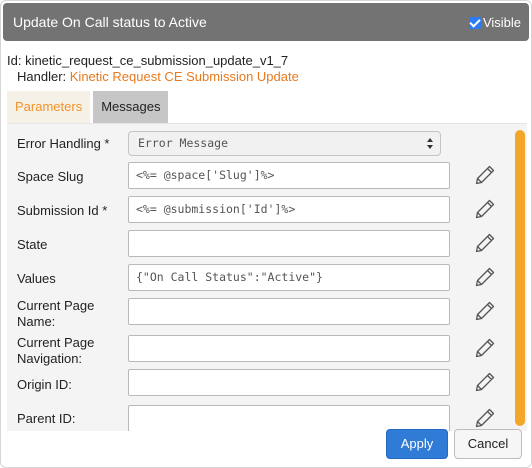 Image resolution: width=532 pixels, height=468 pixels. What do you see at coordinates (50, 176) in the screenshot?
I see `param-label: Space Slug` at bounding box center [50, 176].